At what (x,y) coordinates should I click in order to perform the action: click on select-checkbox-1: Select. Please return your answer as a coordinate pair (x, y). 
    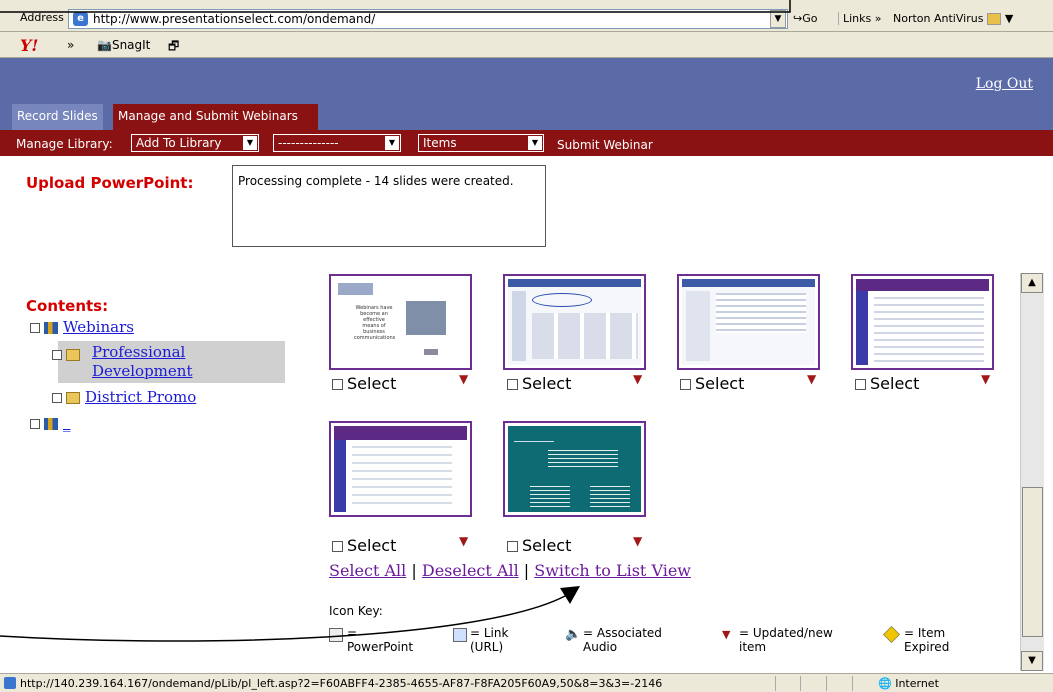
    Looking at the image, I should click on (364, 383).